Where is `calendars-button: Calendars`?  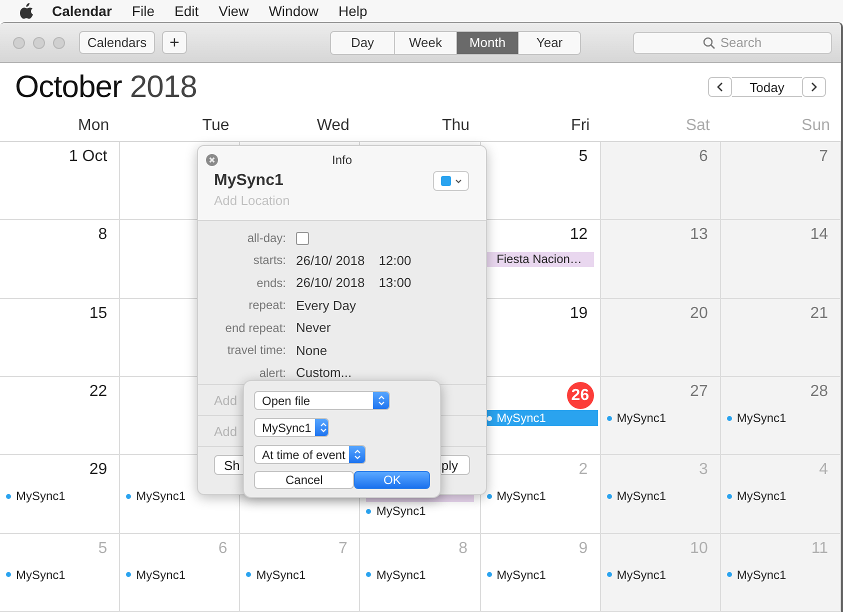
calendars-button: Calendars is located at coordinates (117, 42).